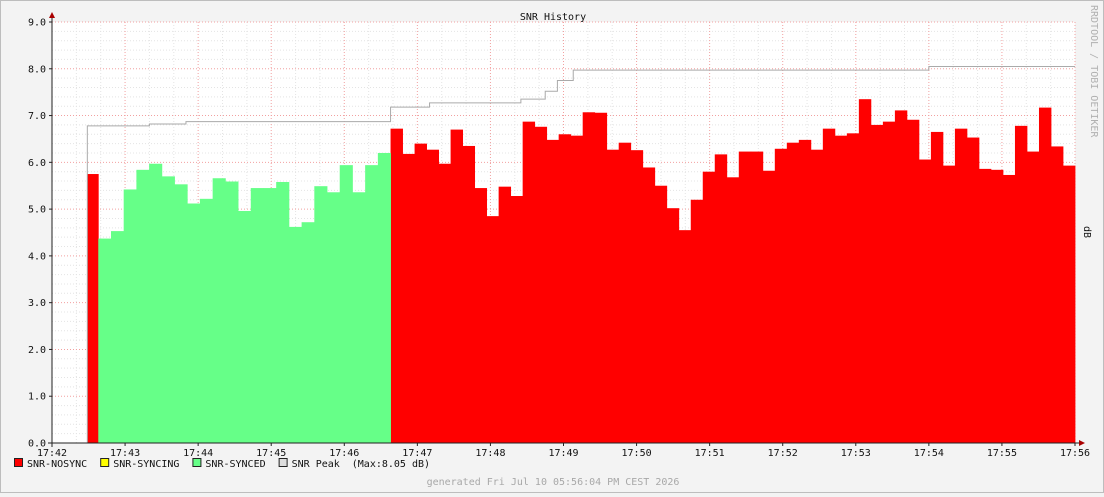 This screenshot has height=497, width=1104. I want to click on y-tick-label: 5.0, so click(37, 210).